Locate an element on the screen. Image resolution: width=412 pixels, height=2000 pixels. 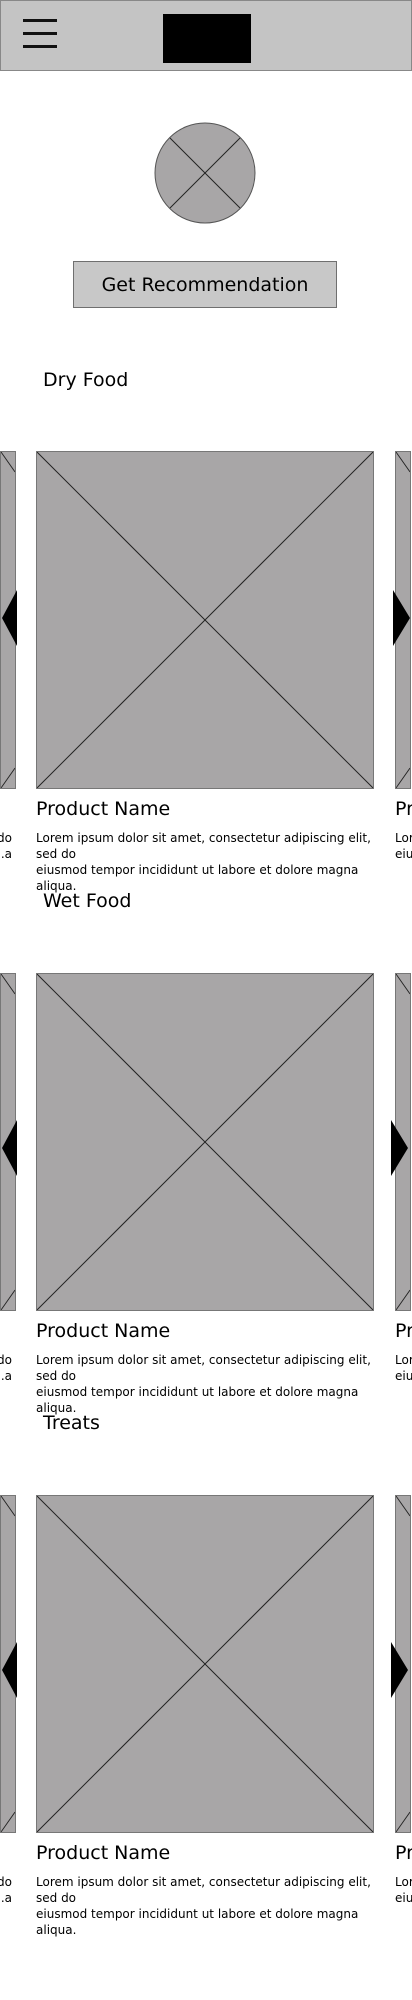
section-title-treats: Treats is located at coordinates (71, 1423).